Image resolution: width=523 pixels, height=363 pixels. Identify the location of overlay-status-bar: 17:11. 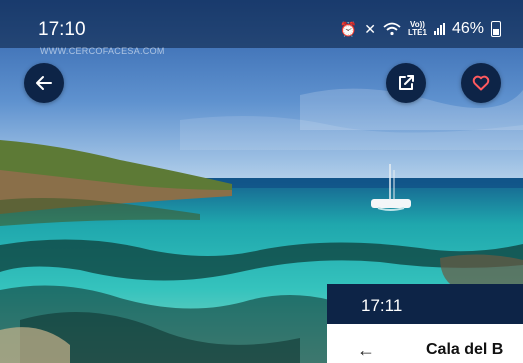
(425, 304).